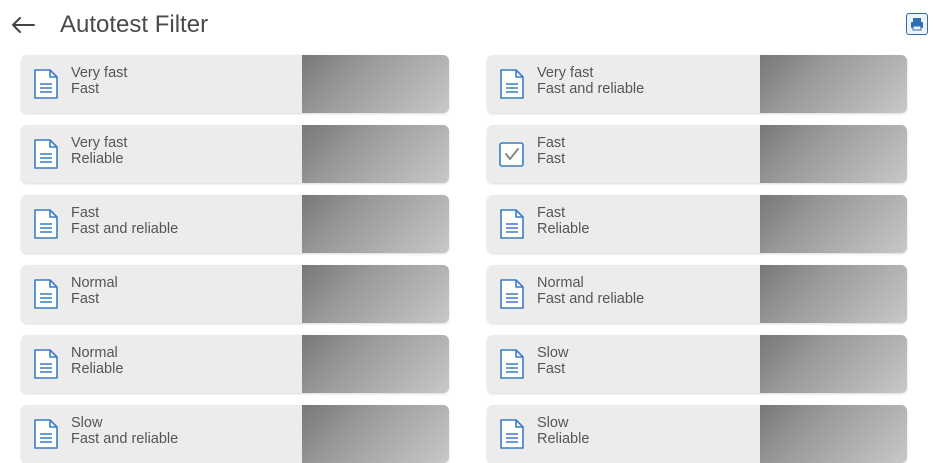 This screenshot has height=463, width=933. I want to click on filter-tile: Slow Reliable, so click(697, 434).